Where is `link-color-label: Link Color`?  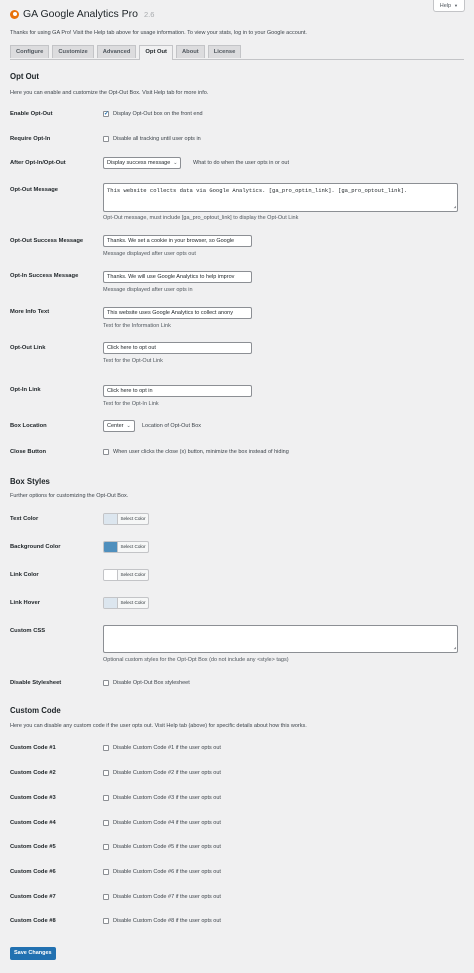 link-color-label: Link Color is located at coordinates (24, 575).